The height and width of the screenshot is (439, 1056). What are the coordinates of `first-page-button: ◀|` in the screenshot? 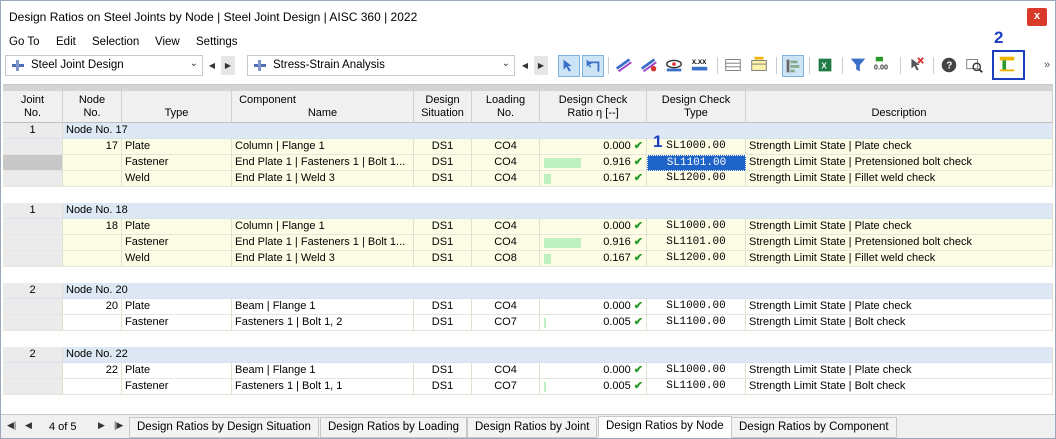 It's located at (11, 425).